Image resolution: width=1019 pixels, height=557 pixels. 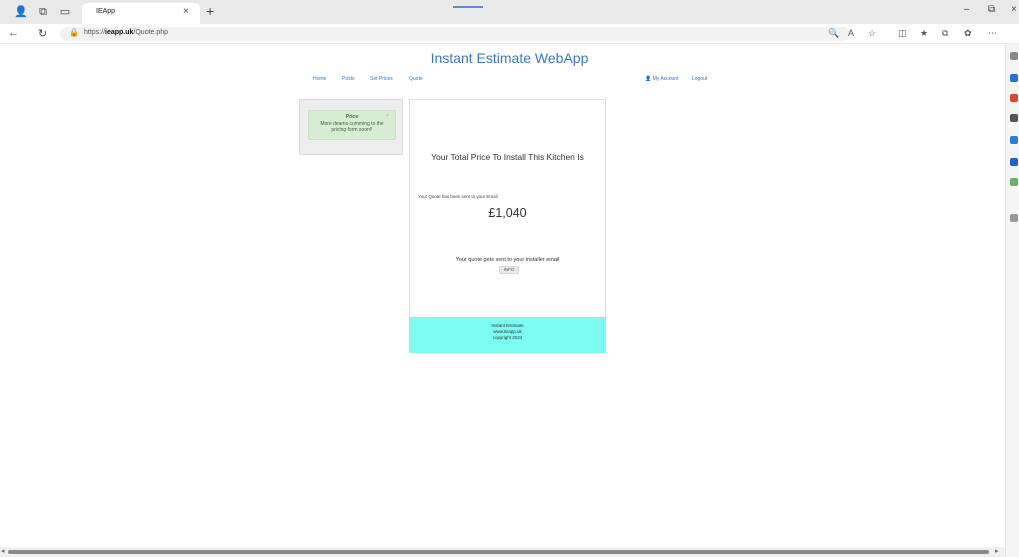 I want to click on tab-close-icon: ×, so click(x=186, y=11).